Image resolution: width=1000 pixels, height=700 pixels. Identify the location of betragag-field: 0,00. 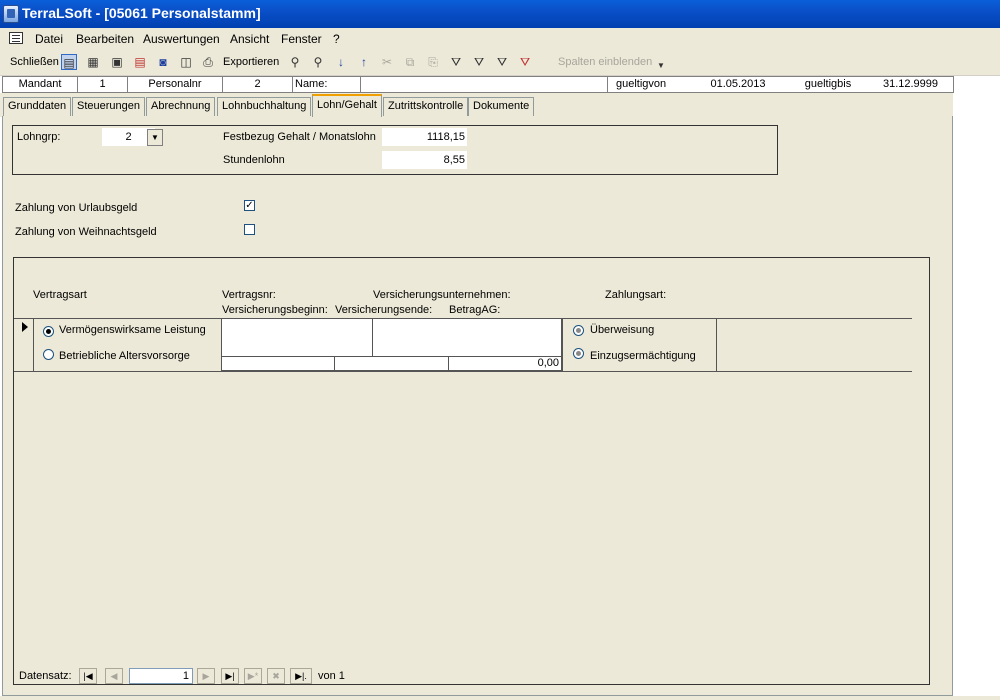
(505, 363).